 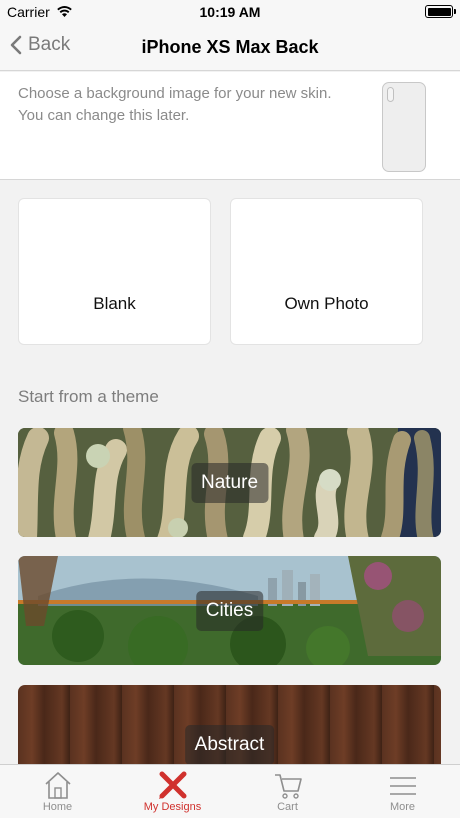 What do you see at coordinates (288, 786) in the screenshot?
I see `cart-icon` at bounding box center [288, 786].